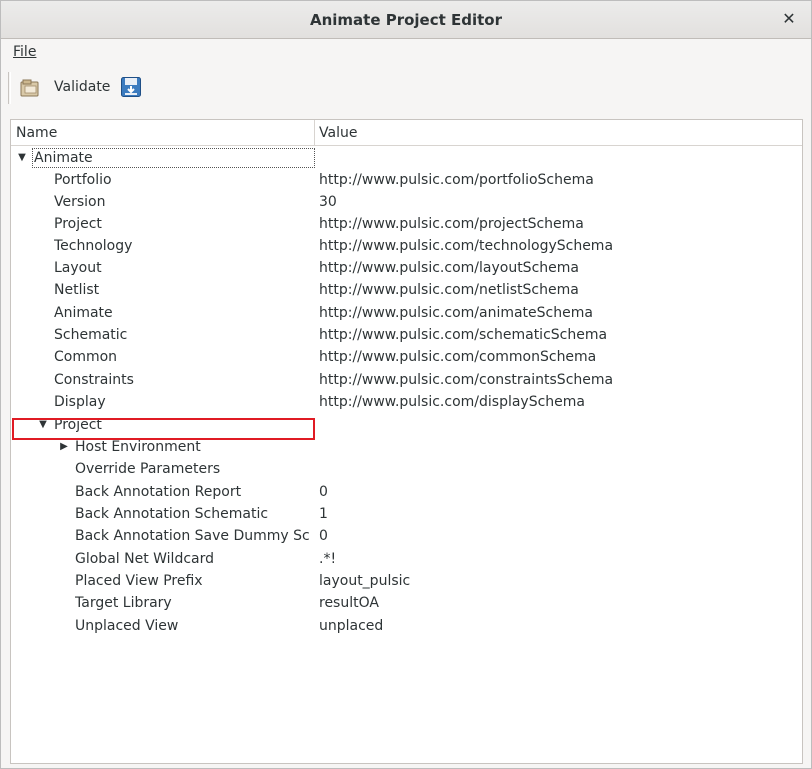 The height and width of the screenshot is (769, 812). What do you see at coordinates (64, 447) in the screenshot?
I see `collapsed-arrow-icon: ▶` at bounding box center [64, 447].